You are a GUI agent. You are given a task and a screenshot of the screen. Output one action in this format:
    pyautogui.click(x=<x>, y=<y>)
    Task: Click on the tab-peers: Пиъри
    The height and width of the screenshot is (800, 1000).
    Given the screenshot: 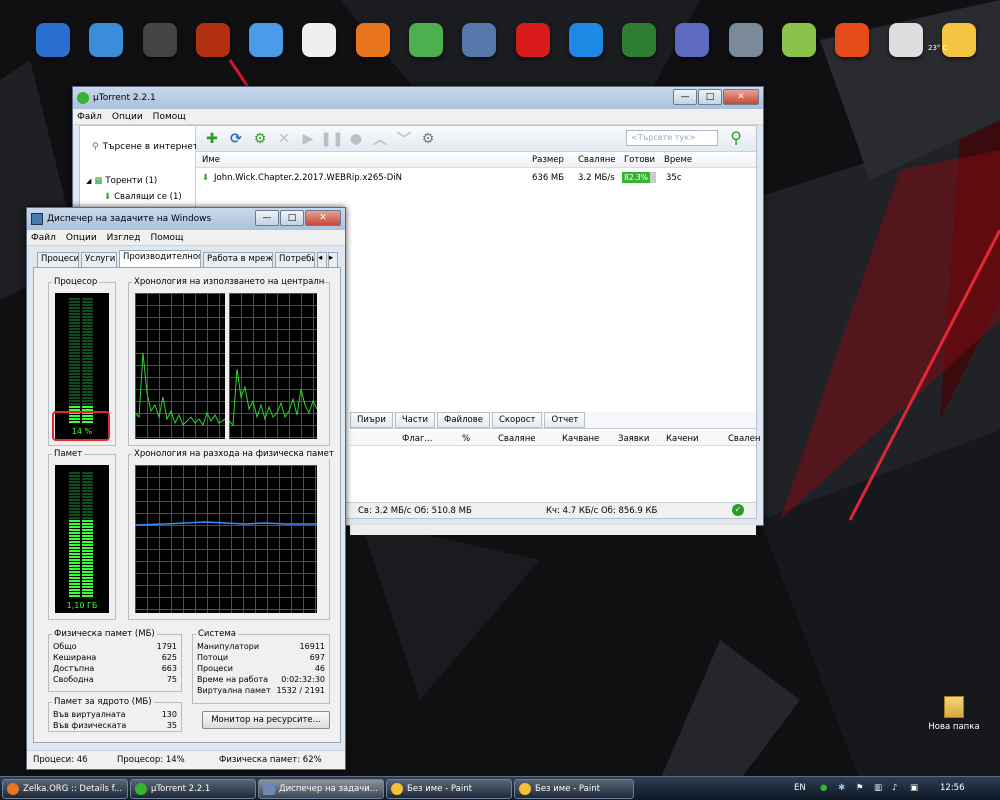 What is the action you would take?
    pyautogui.click(x=371, y=420)
    